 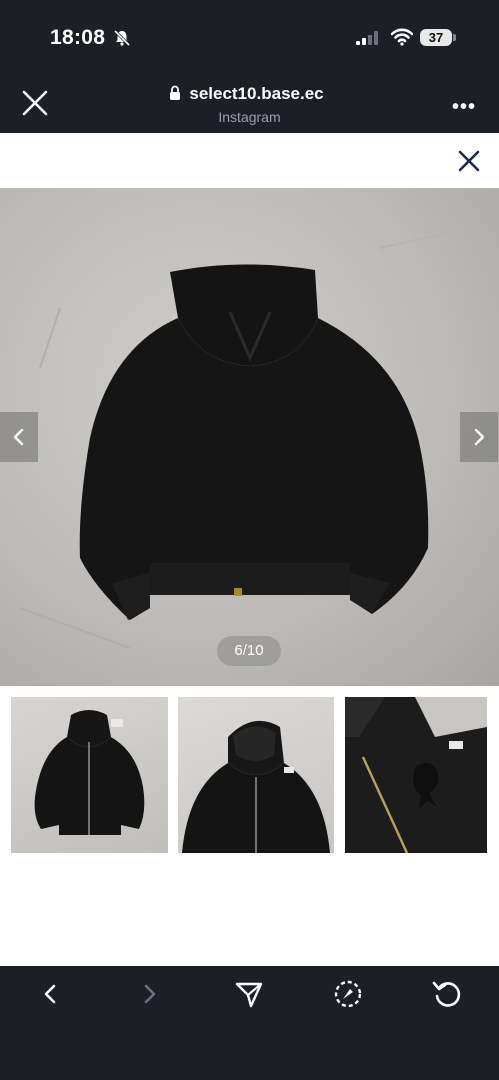 I want to click on compass-icon, so click(x=348, y=994).